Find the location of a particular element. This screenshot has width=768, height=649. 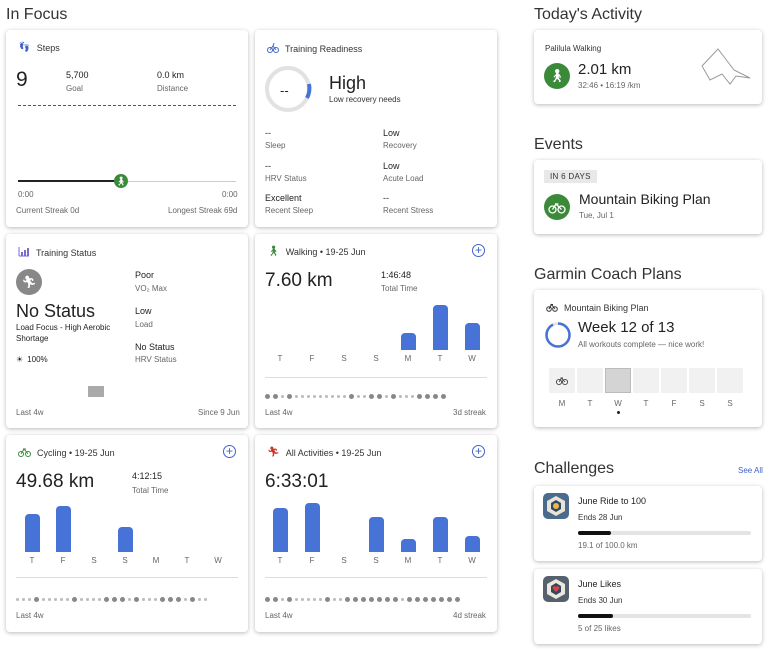

steps-time-end: 0:00 is located at coordinates (230, 194).